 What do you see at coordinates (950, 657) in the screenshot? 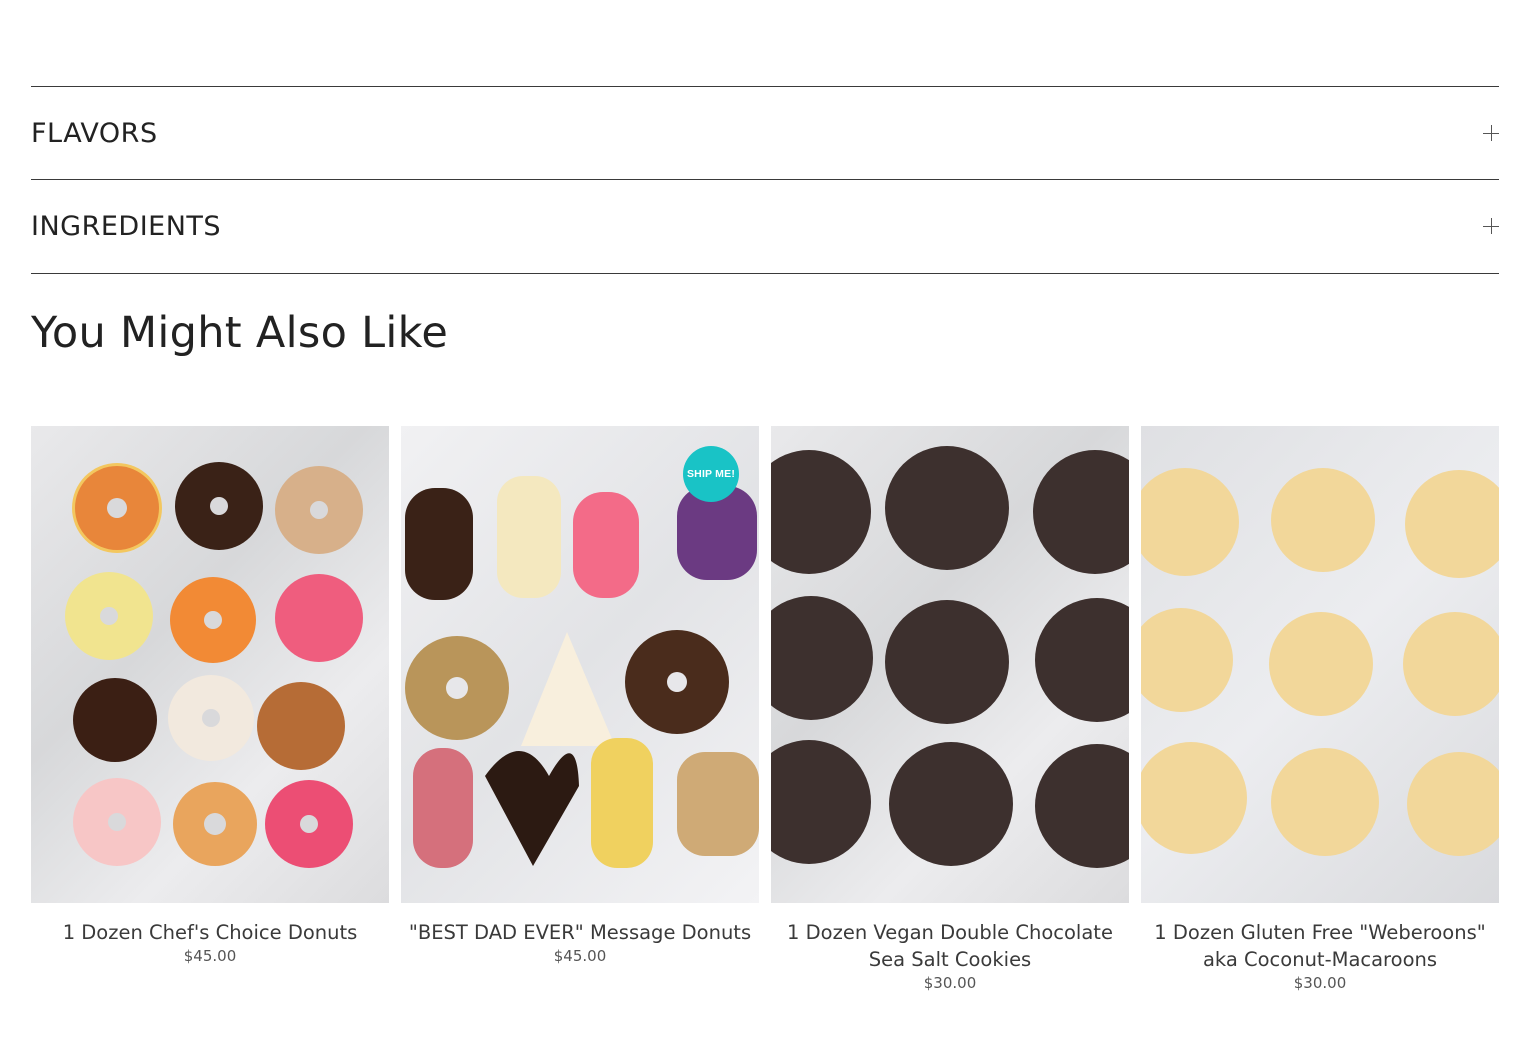
I see `chocolate-cookies-graphic` at bounding box center [950, 657].